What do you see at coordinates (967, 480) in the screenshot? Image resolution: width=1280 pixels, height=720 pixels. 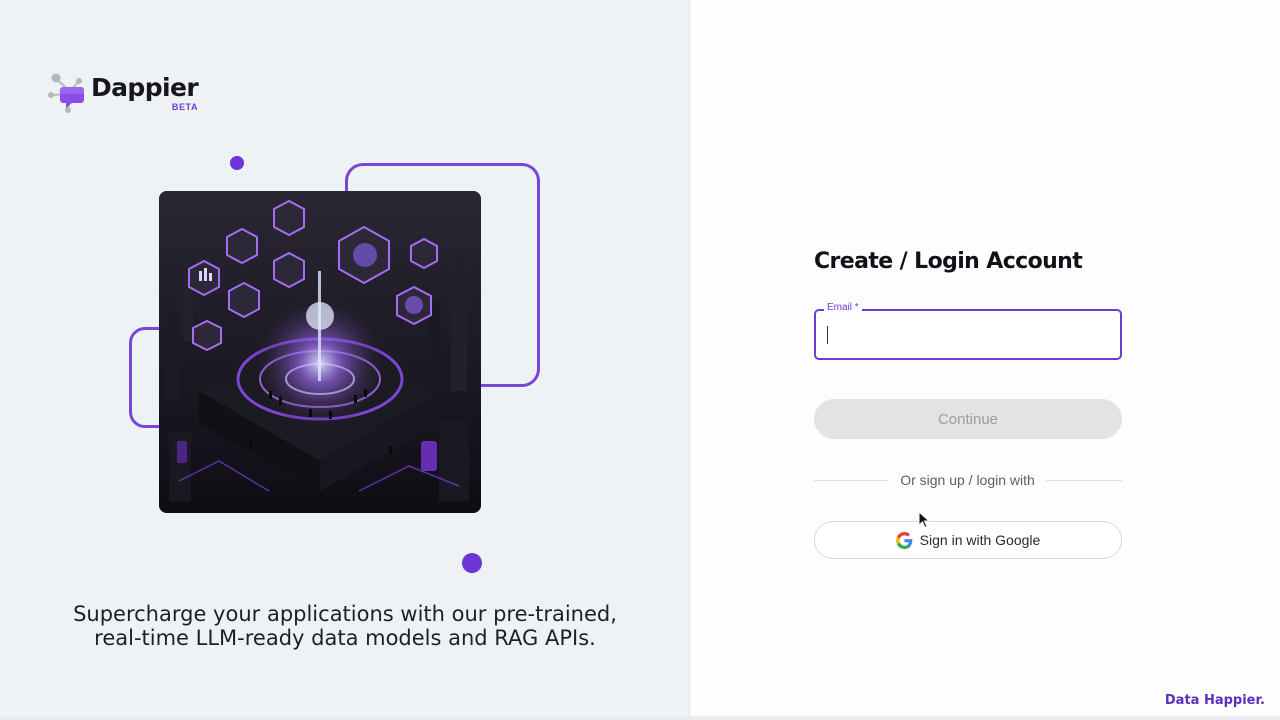 I see `divider-text: Or sign up / login with` at bounding box center [967, 480].